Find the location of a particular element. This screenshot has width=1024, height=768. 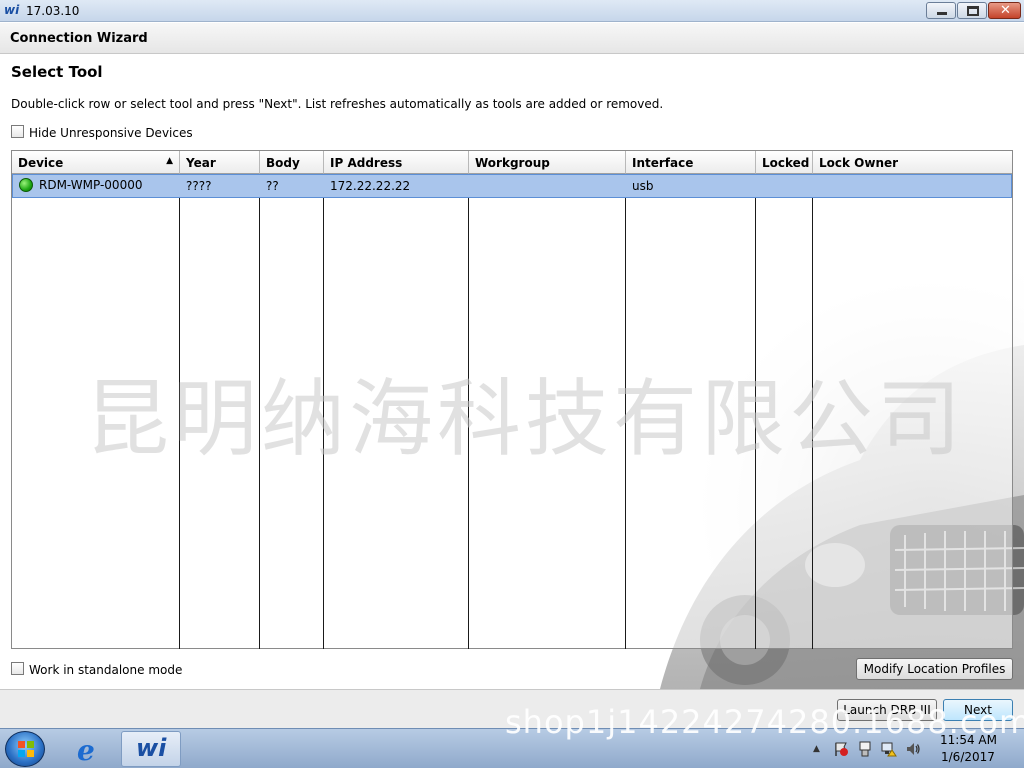

cell-year: ???? is located at coordinates (199, 186).